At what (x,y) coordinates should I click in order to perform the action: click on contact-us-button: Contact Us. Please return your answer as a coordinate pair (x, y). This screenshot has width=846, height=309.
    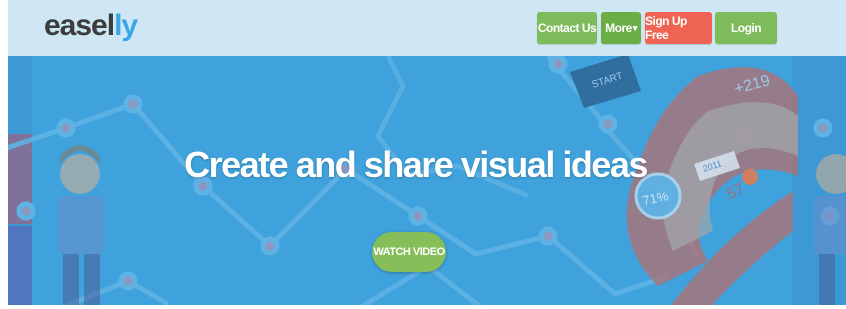
    Looking at the image, I should click on (567, 28).